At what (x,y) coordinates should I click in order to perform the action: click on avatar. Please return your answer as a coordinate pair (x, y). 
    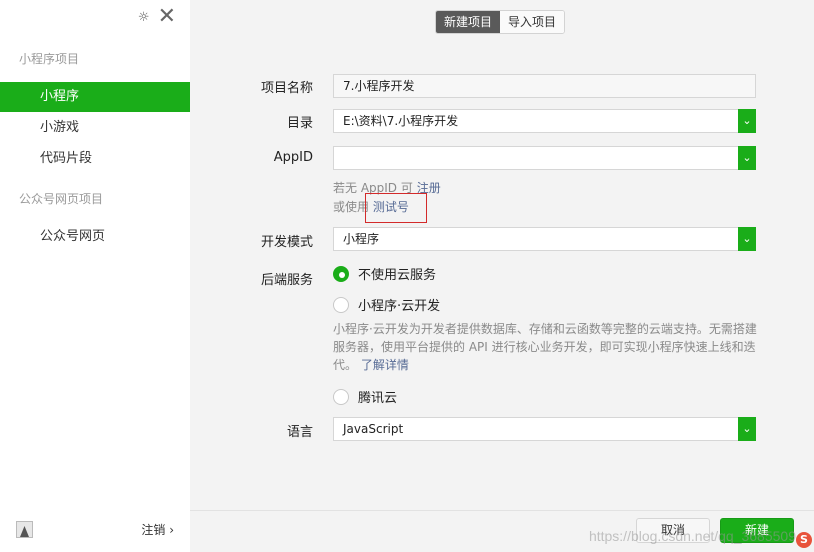
    Looking at the image, I should click on (24, 529).